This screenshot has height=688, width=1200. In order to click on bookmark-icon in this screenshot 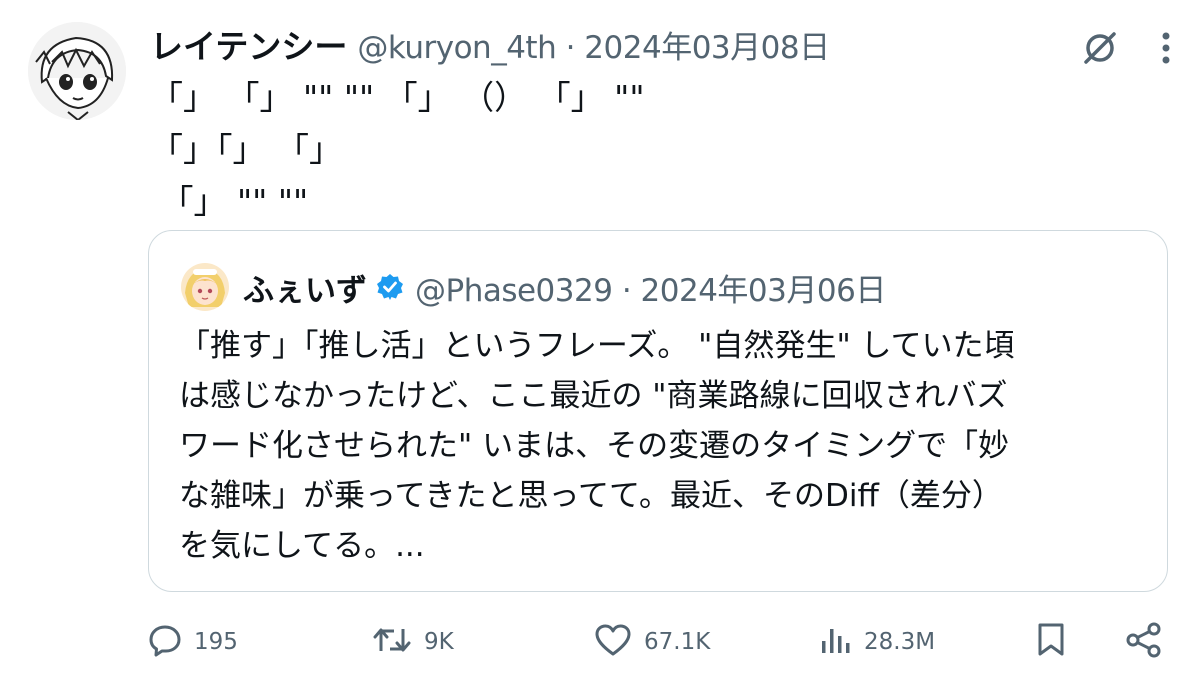, I will do `click(1051, 642)`.